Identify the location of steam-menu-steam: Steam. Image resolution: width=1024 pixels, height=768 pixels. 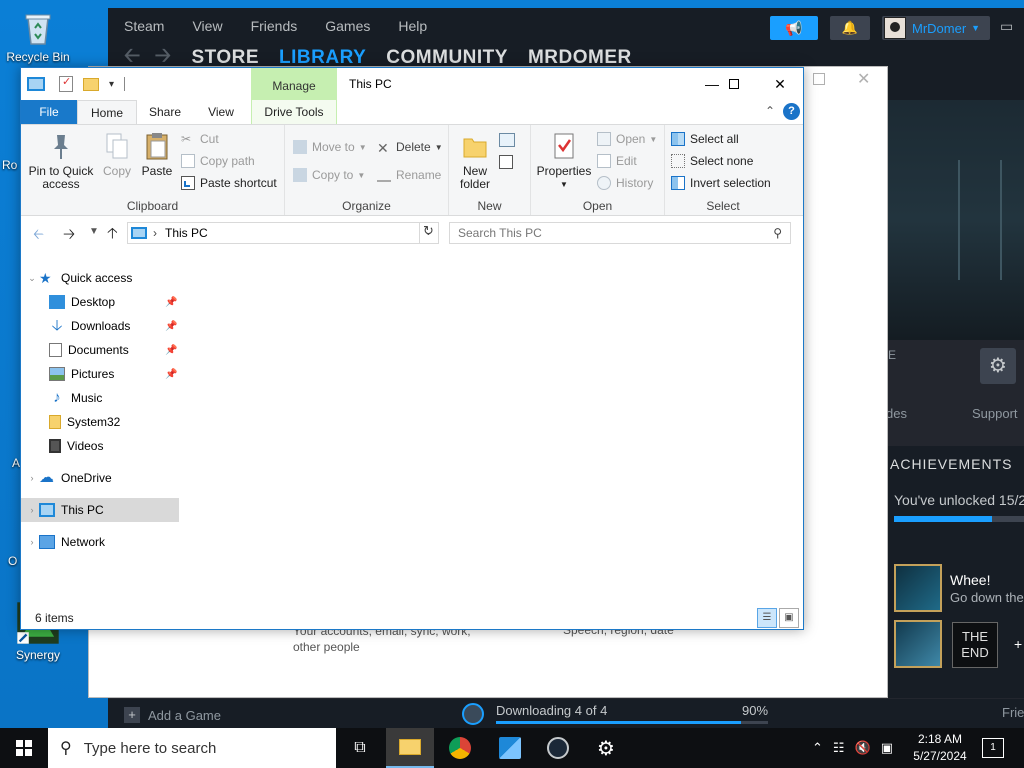
(144, 26).